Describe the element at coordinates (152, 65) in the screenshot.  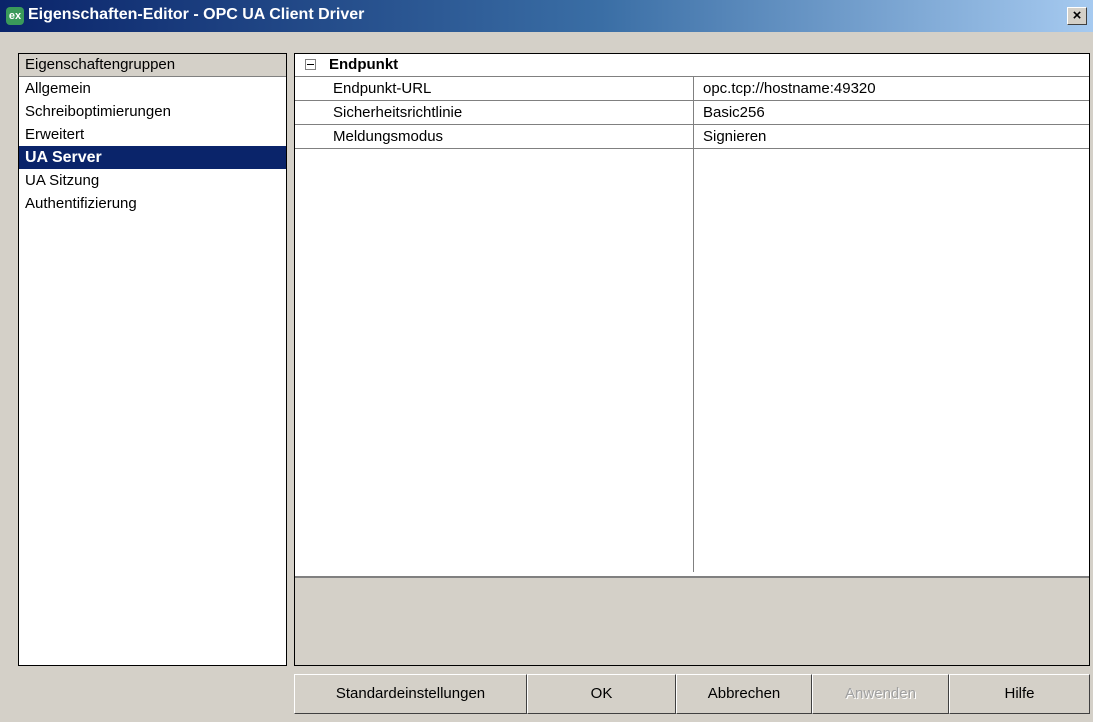
I see `property-groups-header: Eigenschaftengruppen` at that location.